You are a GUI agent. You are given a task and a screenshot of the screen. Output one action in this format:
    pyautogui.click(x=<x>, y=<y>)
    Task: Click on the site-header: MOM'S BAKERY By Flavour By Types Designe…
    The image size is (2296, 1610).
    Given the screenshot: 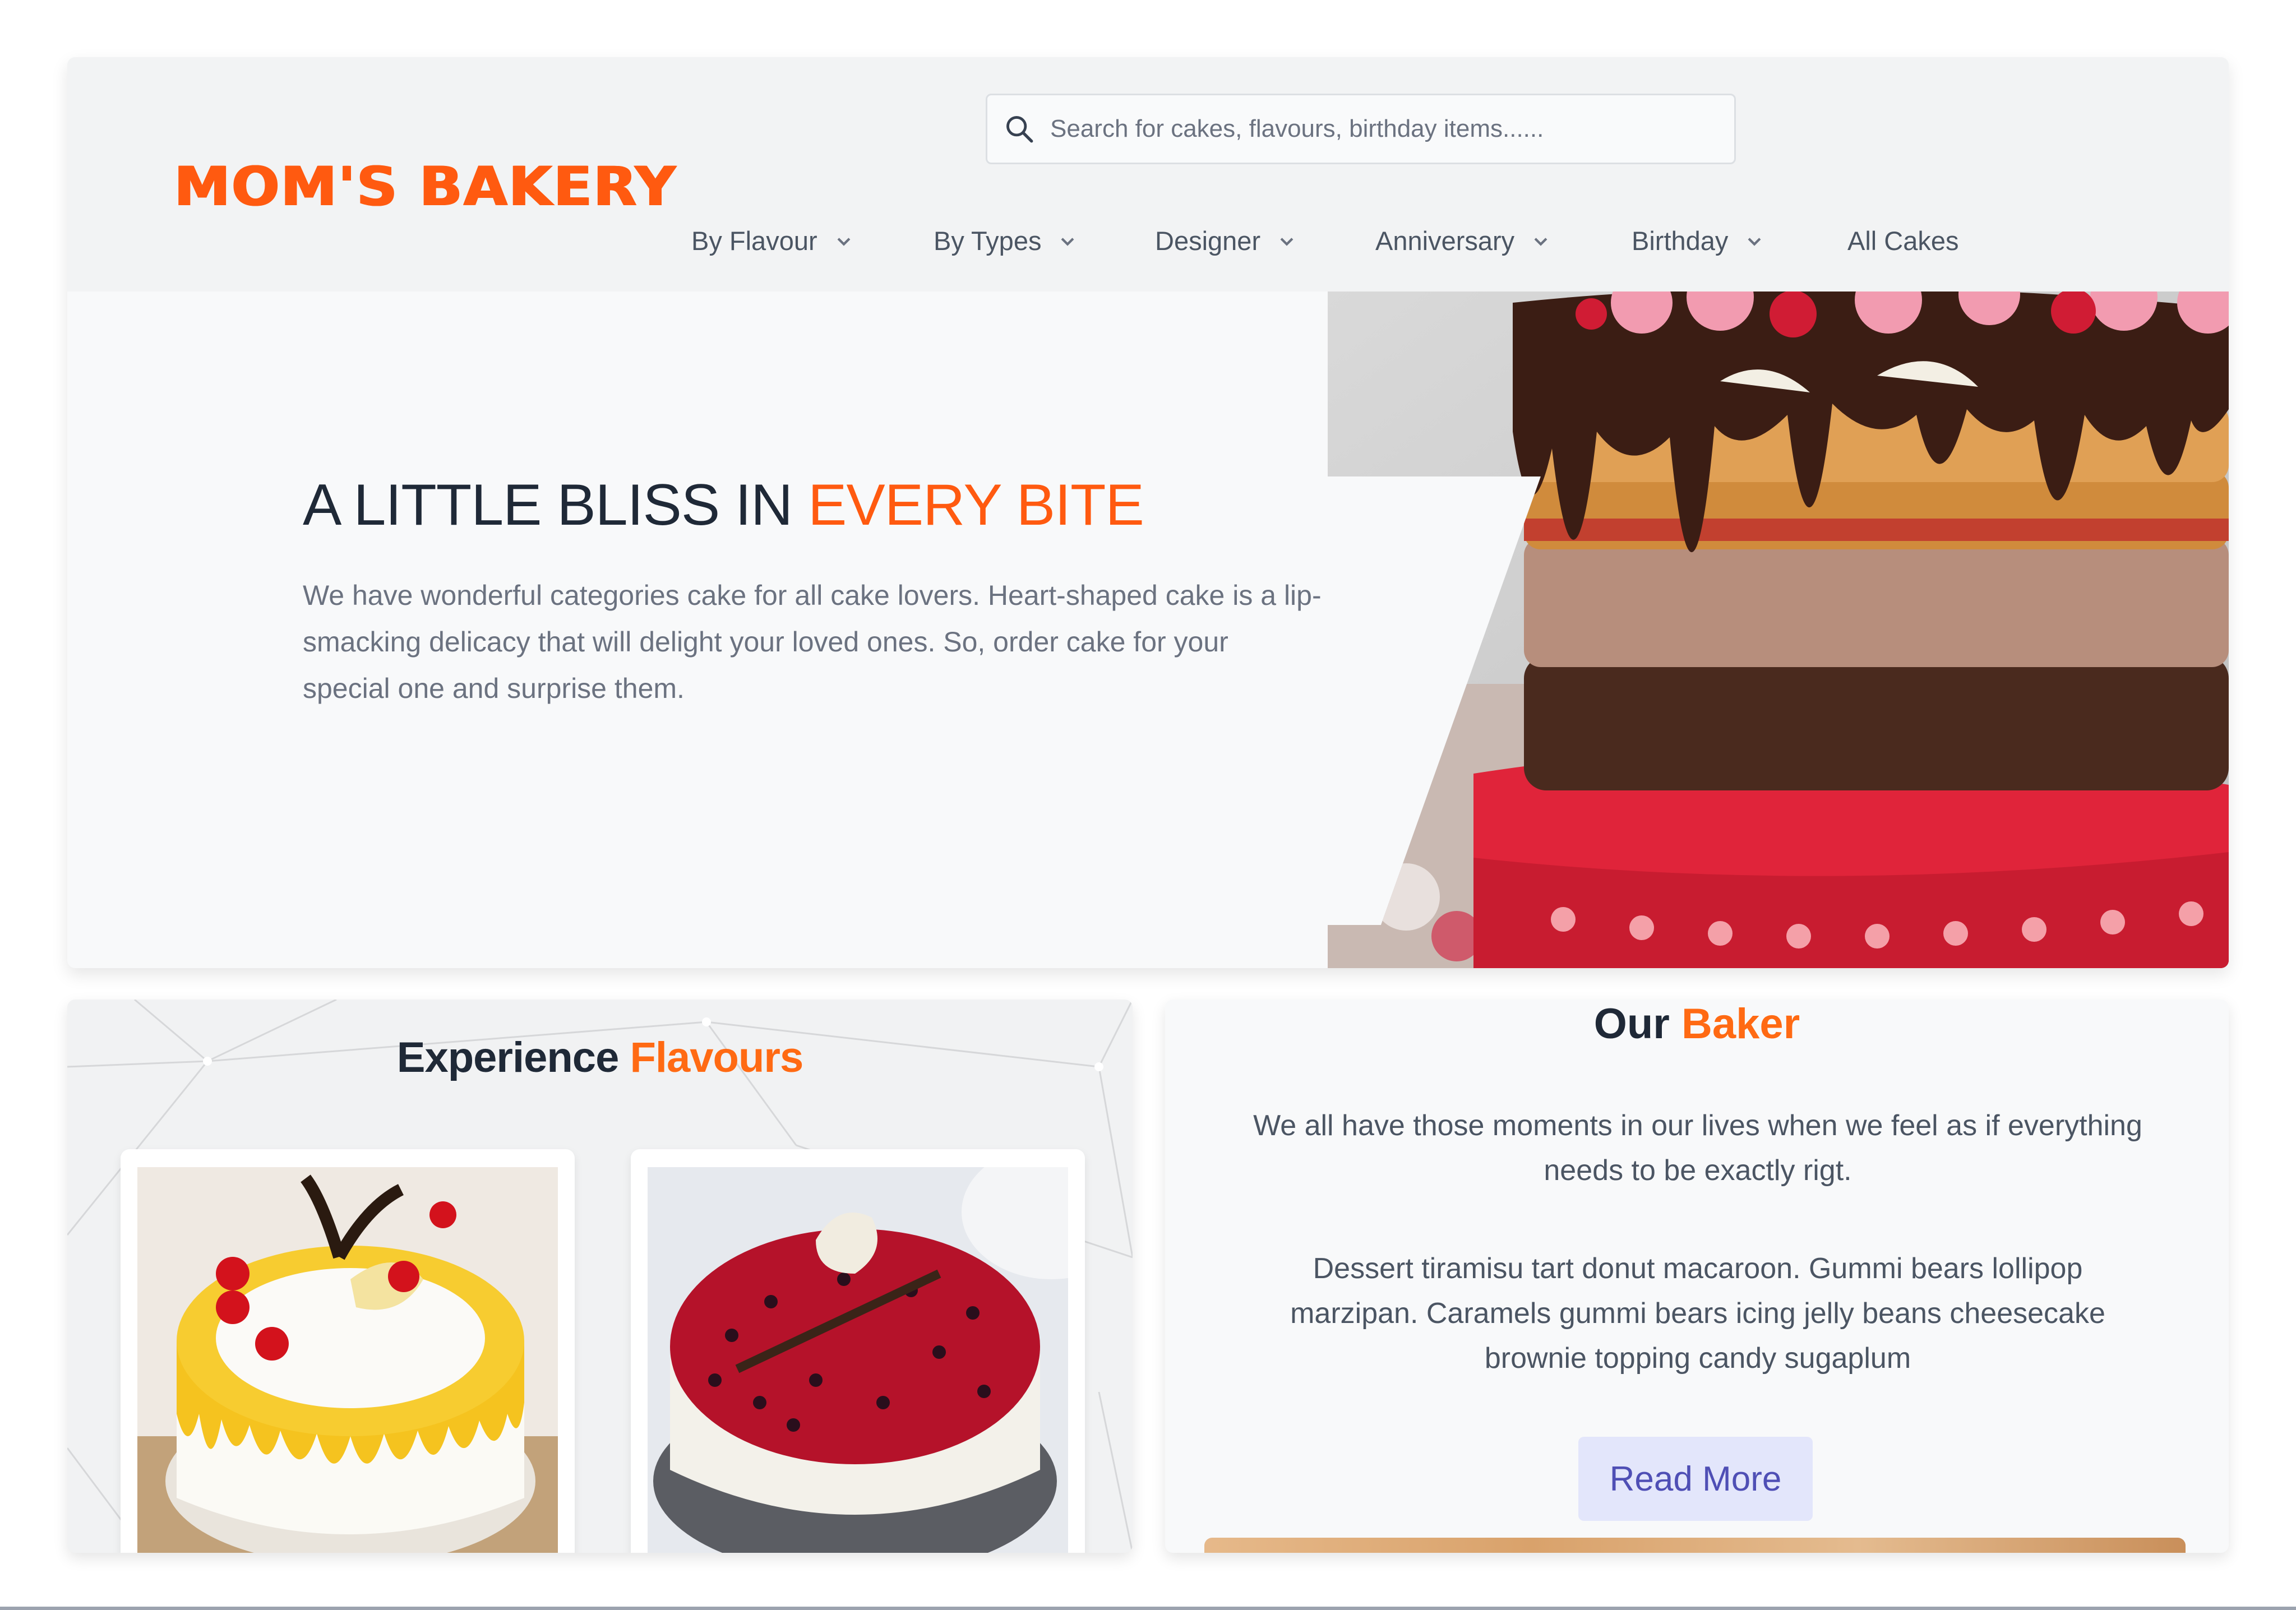 What is the action you would take?
    pyautogui.click(x=1148, y=174)
    